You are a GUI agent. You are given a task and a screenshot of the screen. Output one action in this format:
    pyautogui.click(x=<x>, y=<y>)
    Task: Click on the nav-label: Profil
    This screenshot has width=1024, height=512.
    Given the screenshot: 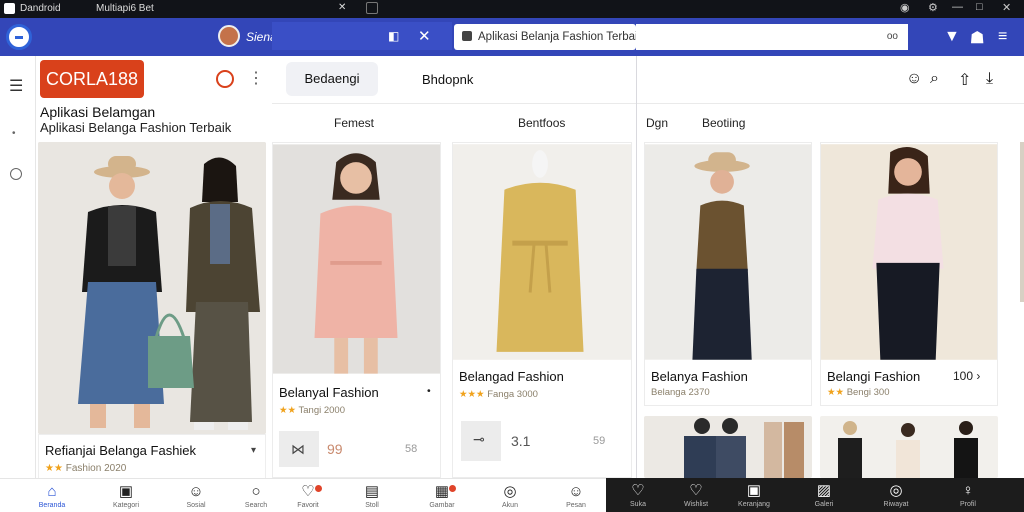 What is the action you would take?
    pyautogui.click(x=968, y=504)
    